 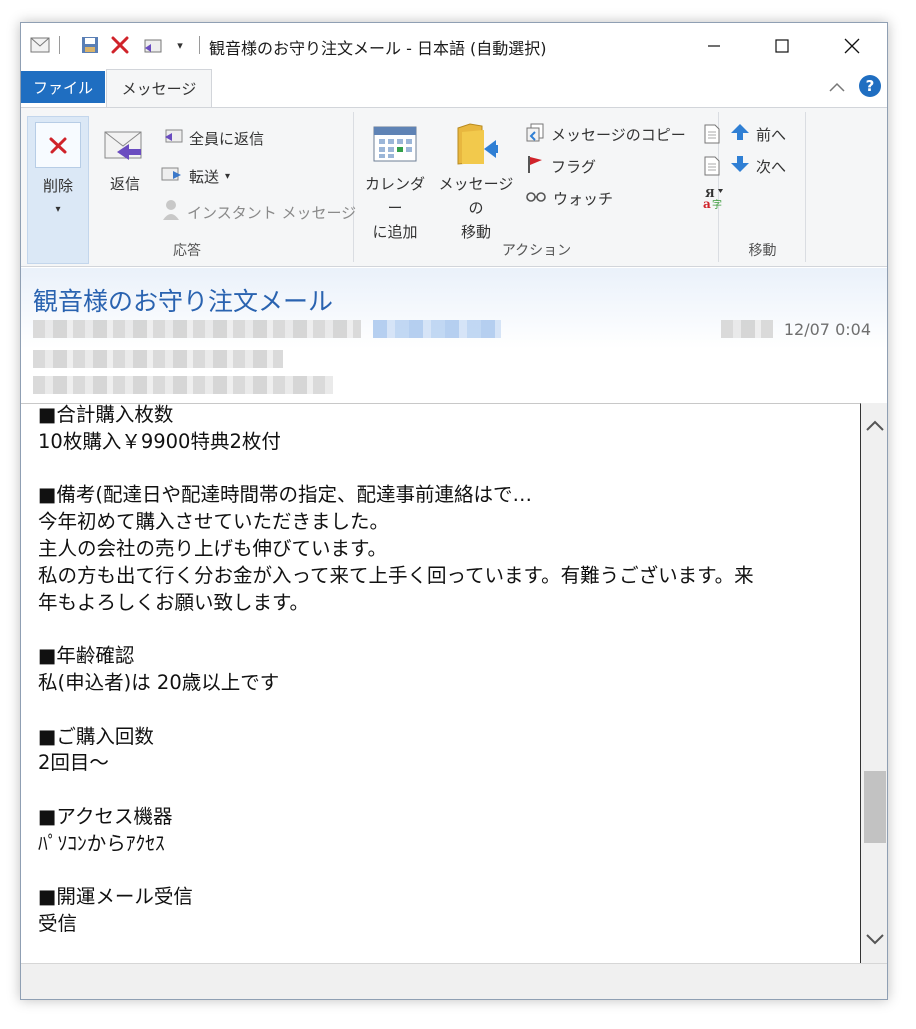 I want to click on title-bar: ▾ 観音様のお守り注文メール - 日本語 (自動選択), so click(x=454, y=46).